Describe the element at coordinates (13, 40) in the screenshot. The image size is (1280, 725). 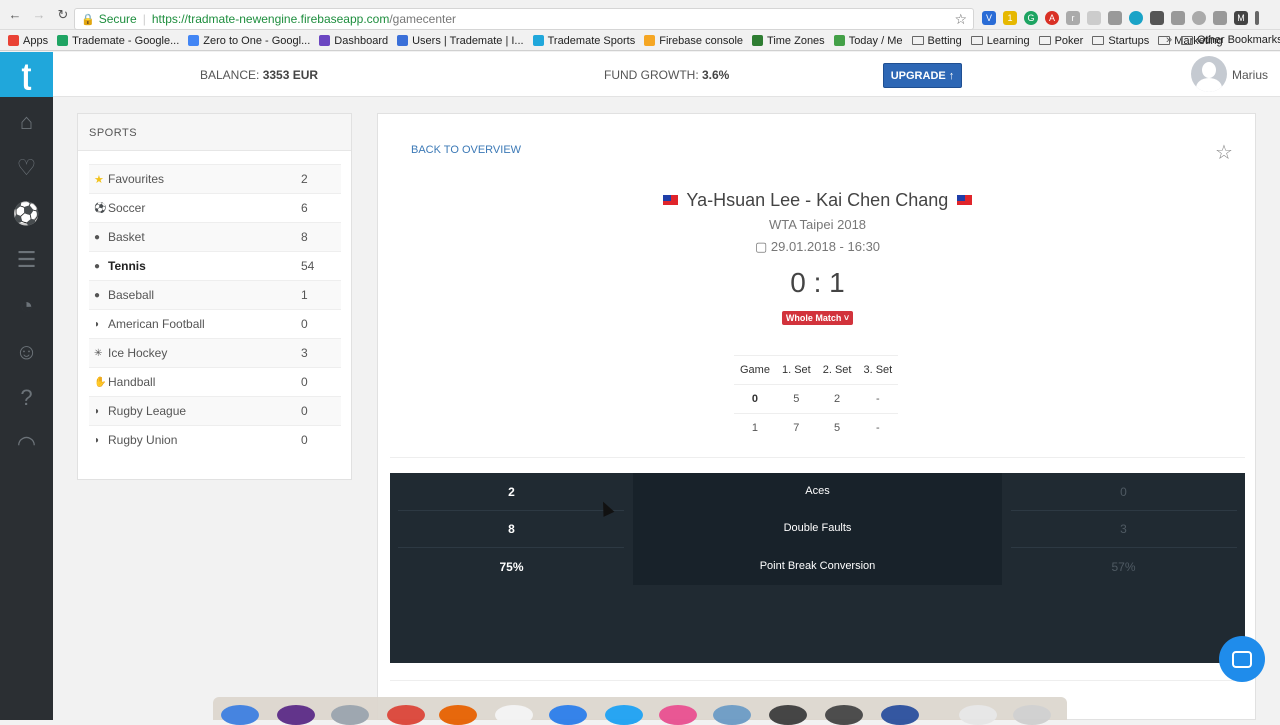
I see `apps-icon` at that location.